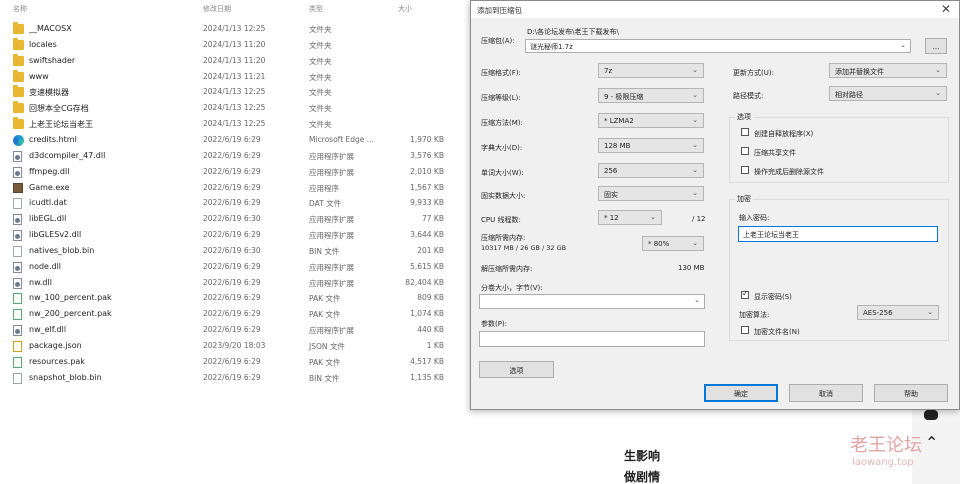 Image resolution: width=960 pixels, height=484 pixels. What do you see at coordinates (17, 315) in the screenshot?
I see `pak-icon` at bounding box center [17, 315].